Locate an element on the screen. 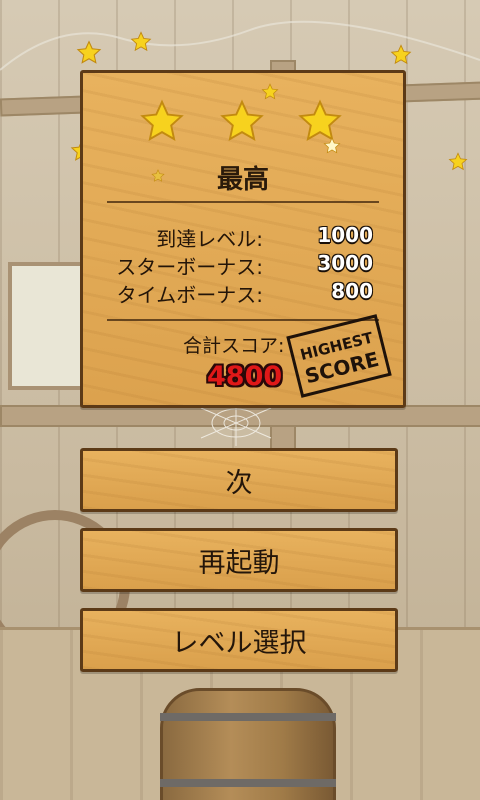  level-reached-label: 到達レベル: is located at coordinates (209, 239).